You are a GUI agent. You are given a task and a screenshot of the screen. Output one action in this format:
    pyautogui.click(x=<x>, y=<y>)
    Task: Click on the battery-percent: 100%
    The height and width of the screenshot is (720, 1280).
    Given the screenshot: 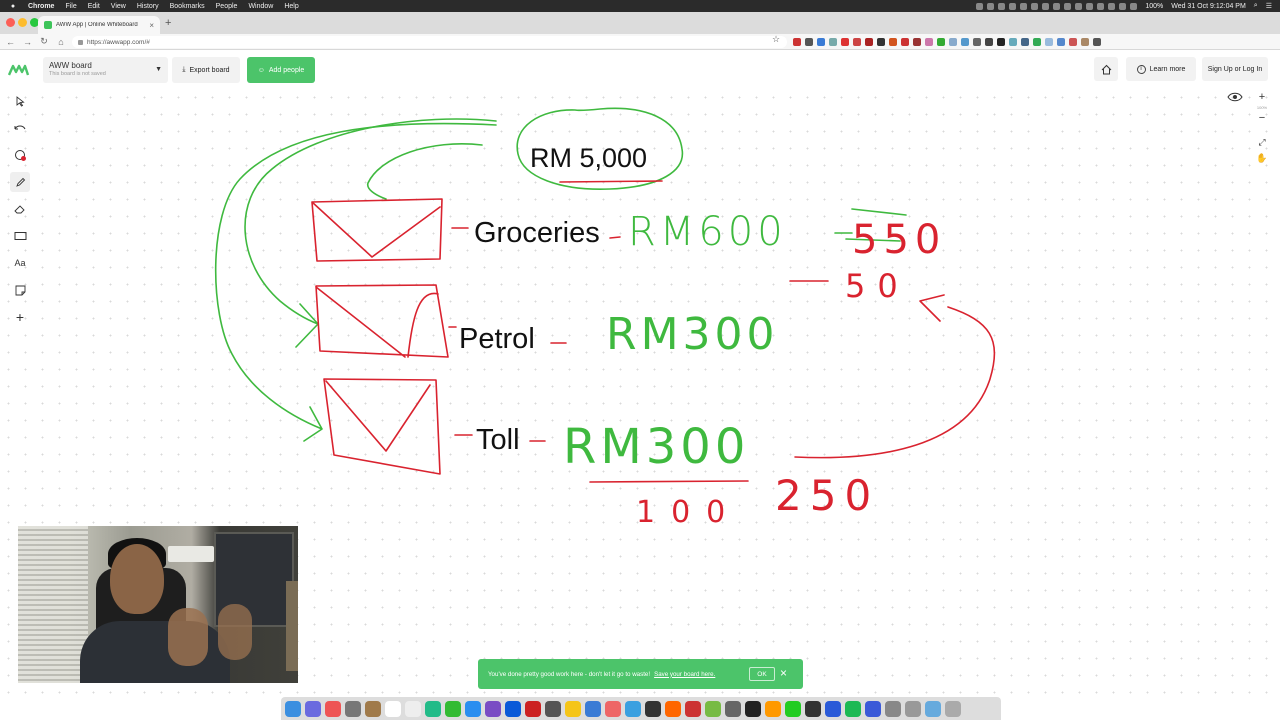 What is the action you would take?
    pyautogui.click(x=1154, y=6)
    